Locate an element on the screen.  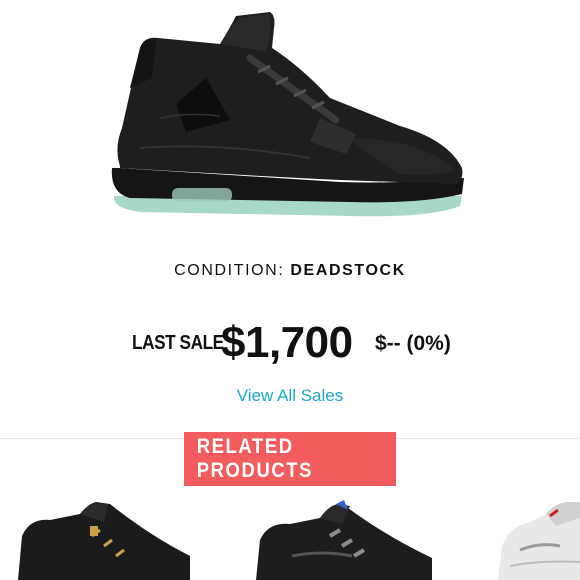
condition-value: DEADSTOCK is located at coordinates (348, 270).